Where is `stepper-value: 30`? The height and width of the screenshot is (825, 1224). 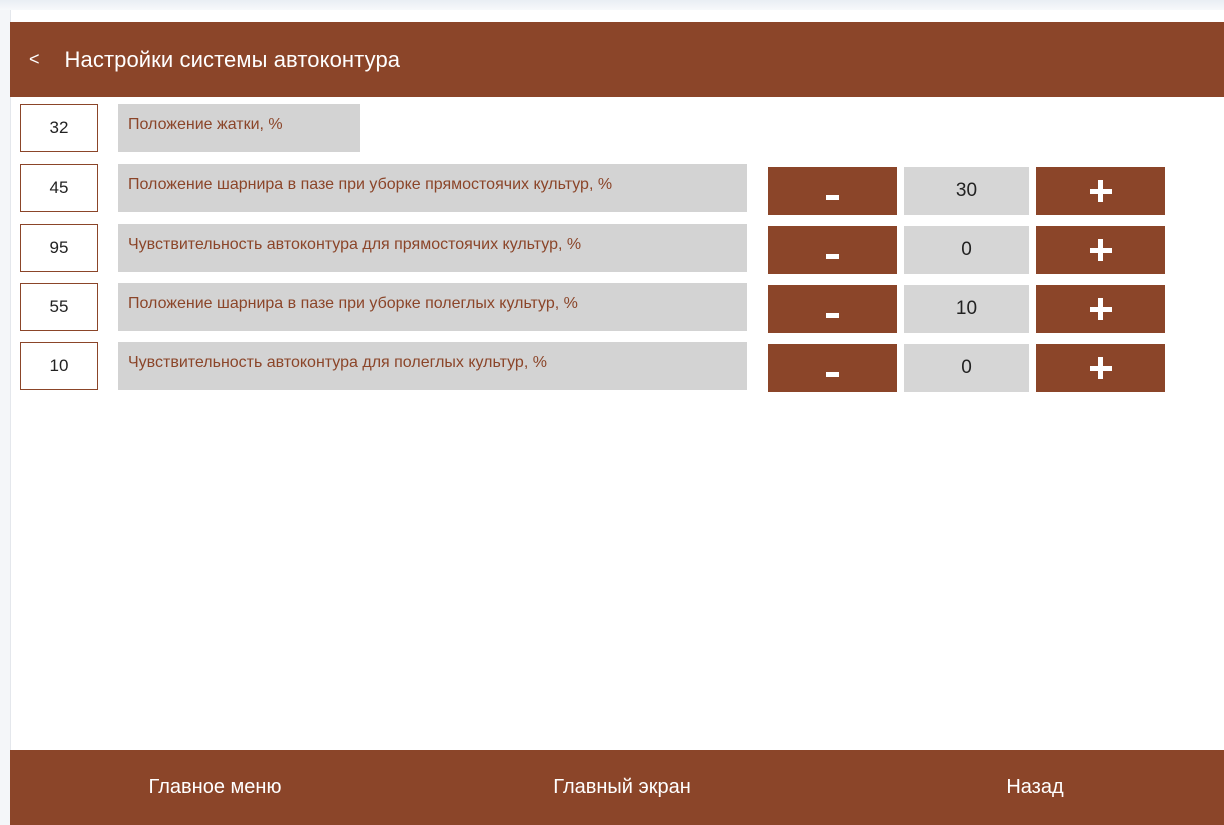
stepper-value: 30 is located at coordinates (966, 191).